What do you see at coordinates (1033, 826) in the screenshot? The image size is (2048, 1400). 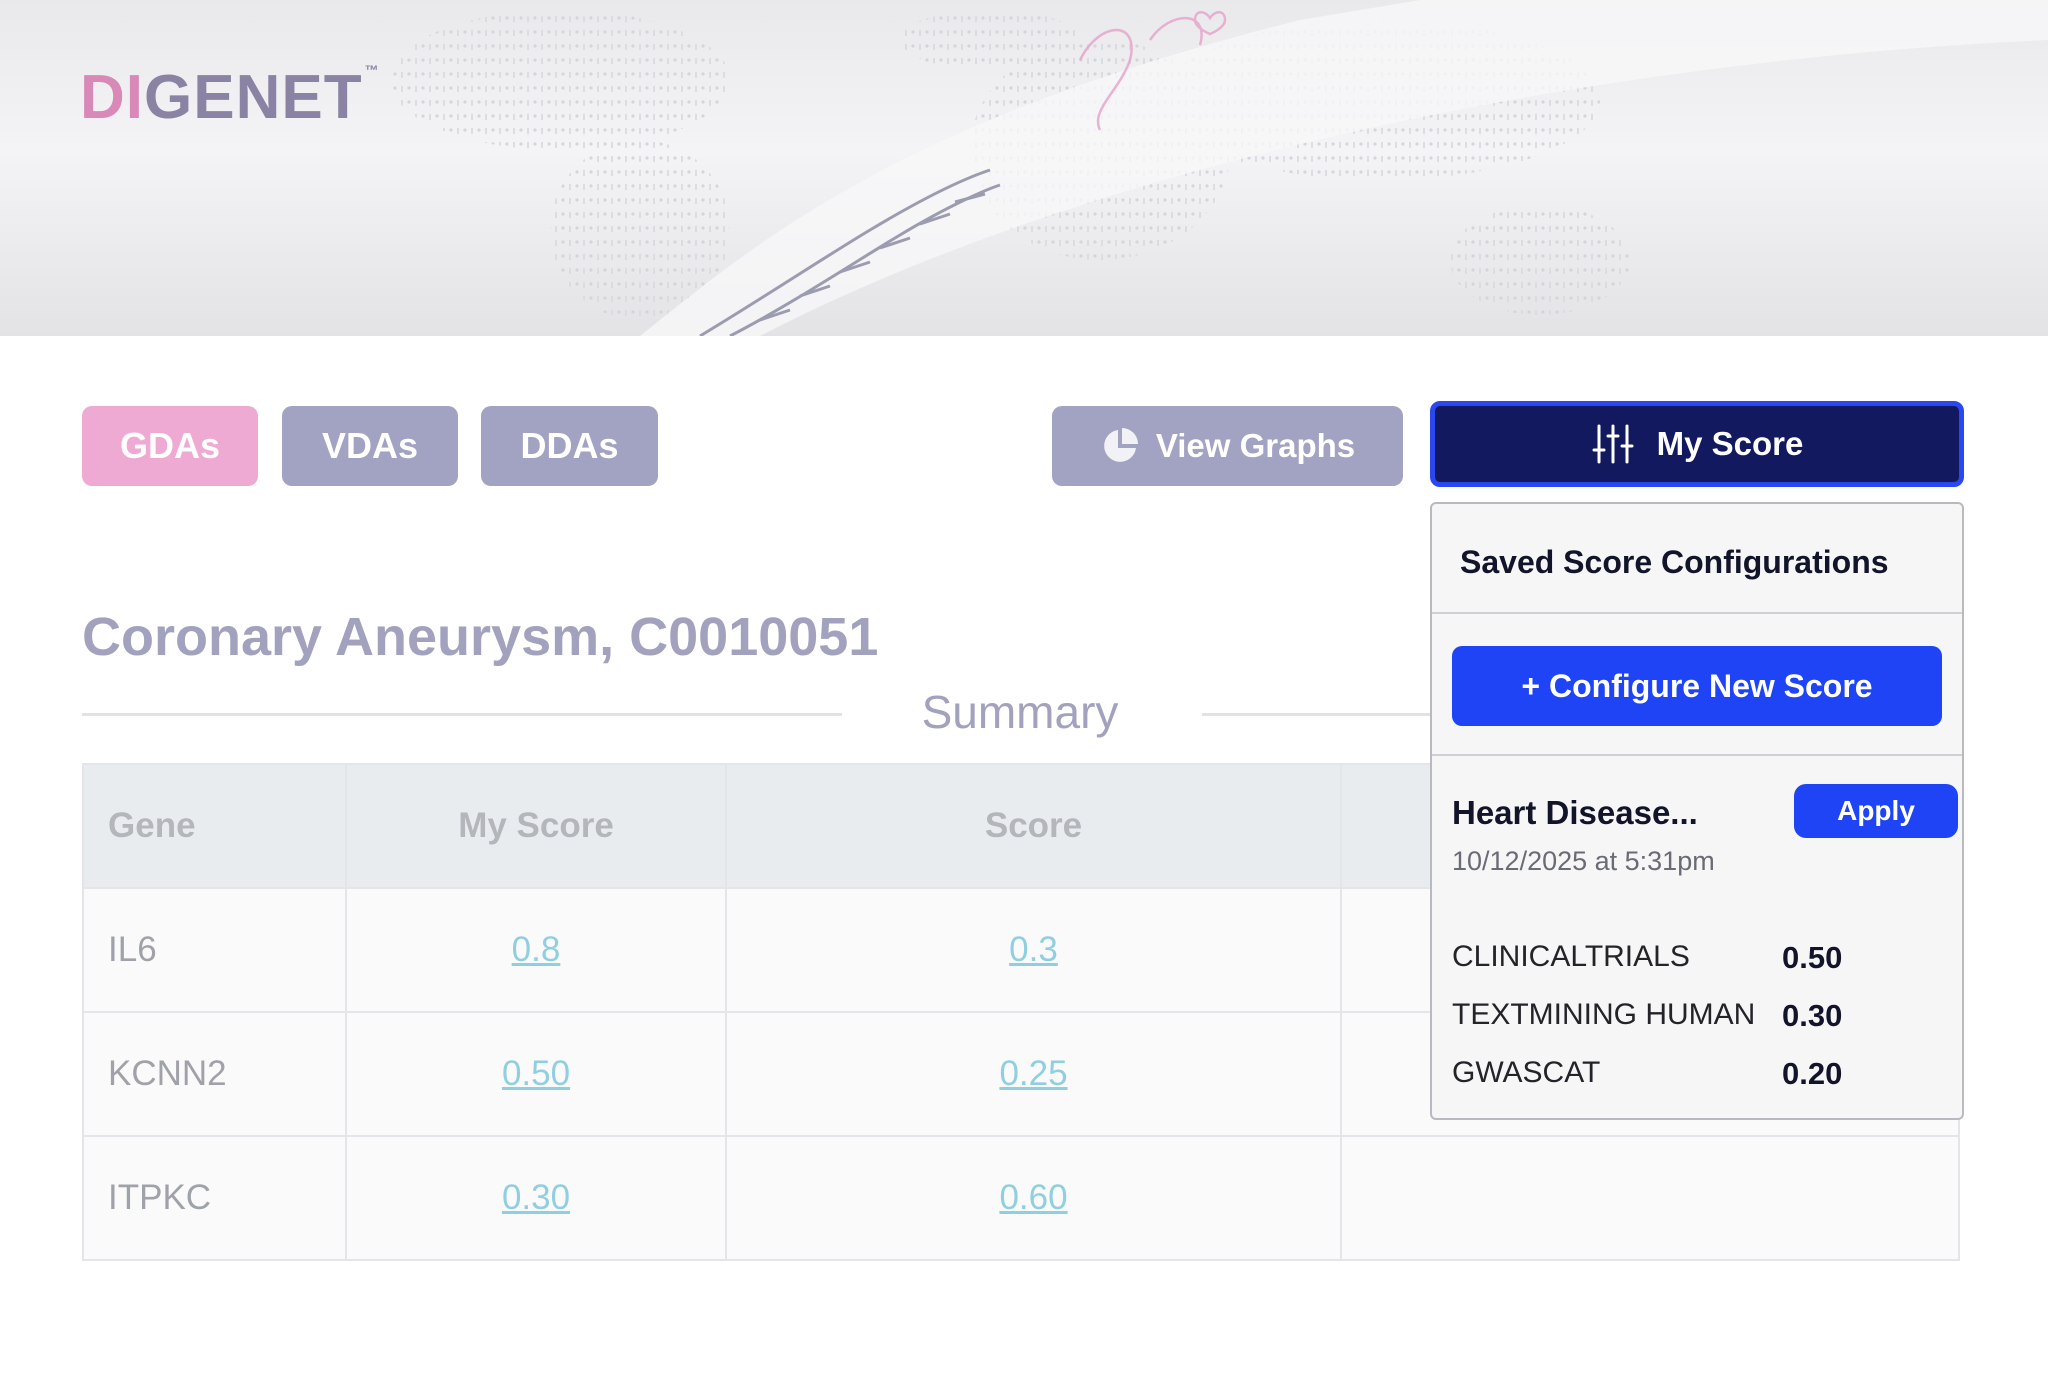 I see `column-header-score: Score` at bounding box center [1033, 826].